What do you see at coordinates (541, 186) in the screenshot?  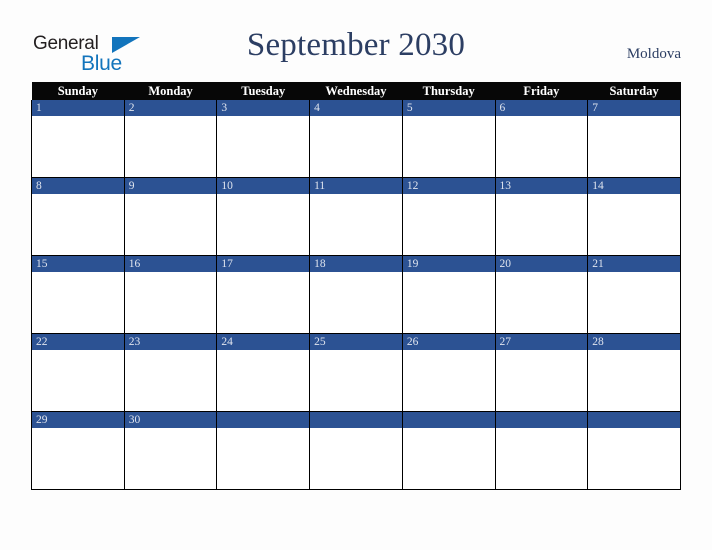 I see `date-number: 13` at bounding box center [541, 186].